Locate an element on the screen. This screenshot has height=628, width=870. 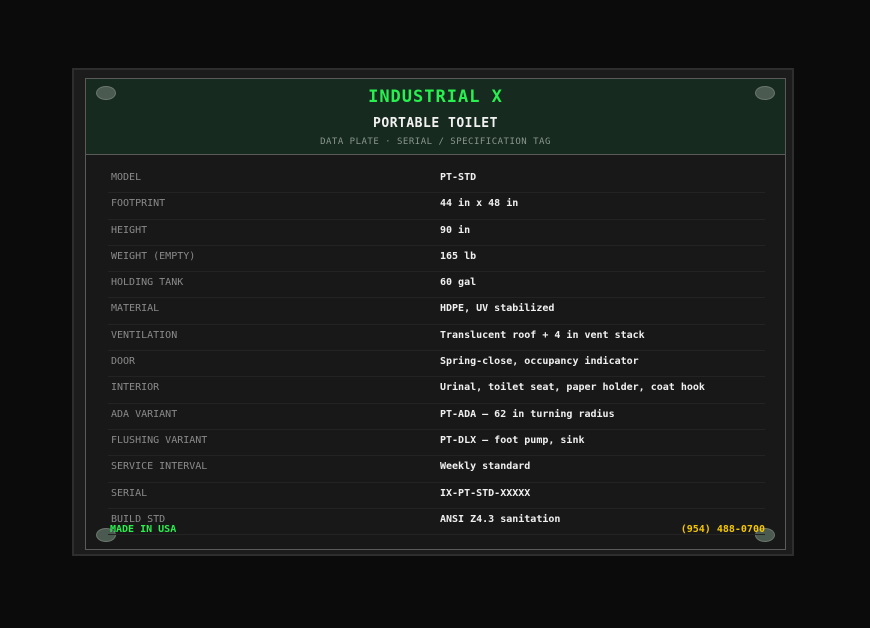
spec-value: Spring-close, occupancy indicator is located at coordinates (539, 362).